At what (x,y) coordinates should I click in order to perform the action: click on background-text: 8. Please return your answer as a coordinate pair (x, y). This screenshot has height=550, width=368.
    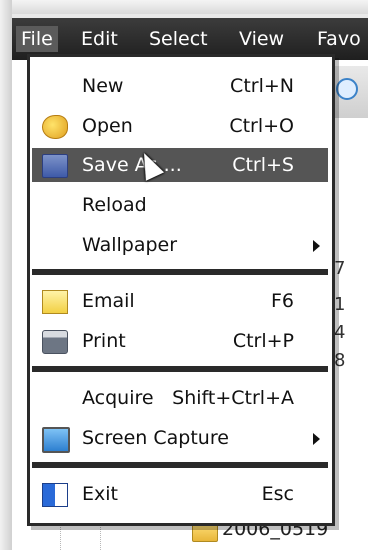
    Looking at the image, I should click on (340, 360).